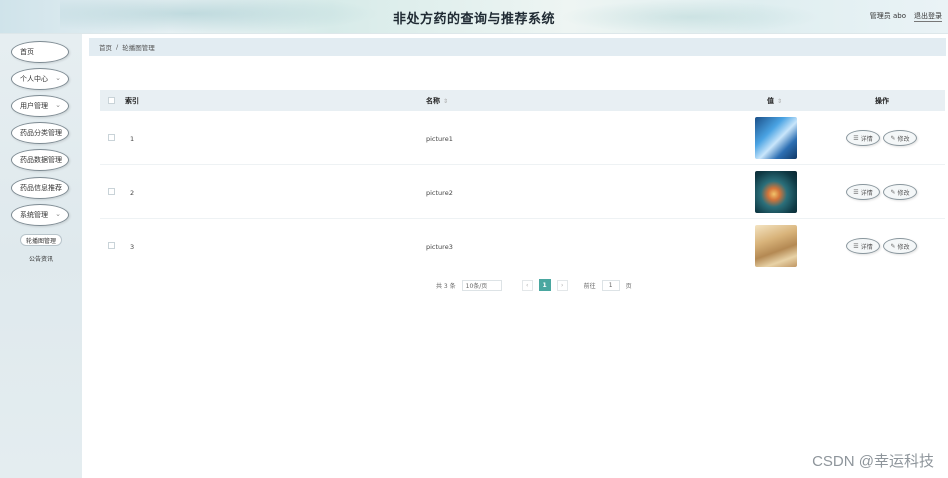 The height and width of the screenshot is (478, 948). What do you see at coordinates (517, 47) in the screenshot?
I see `breadcrumb: 首页 / 轮播图管理` at bounding box center [517, 47].